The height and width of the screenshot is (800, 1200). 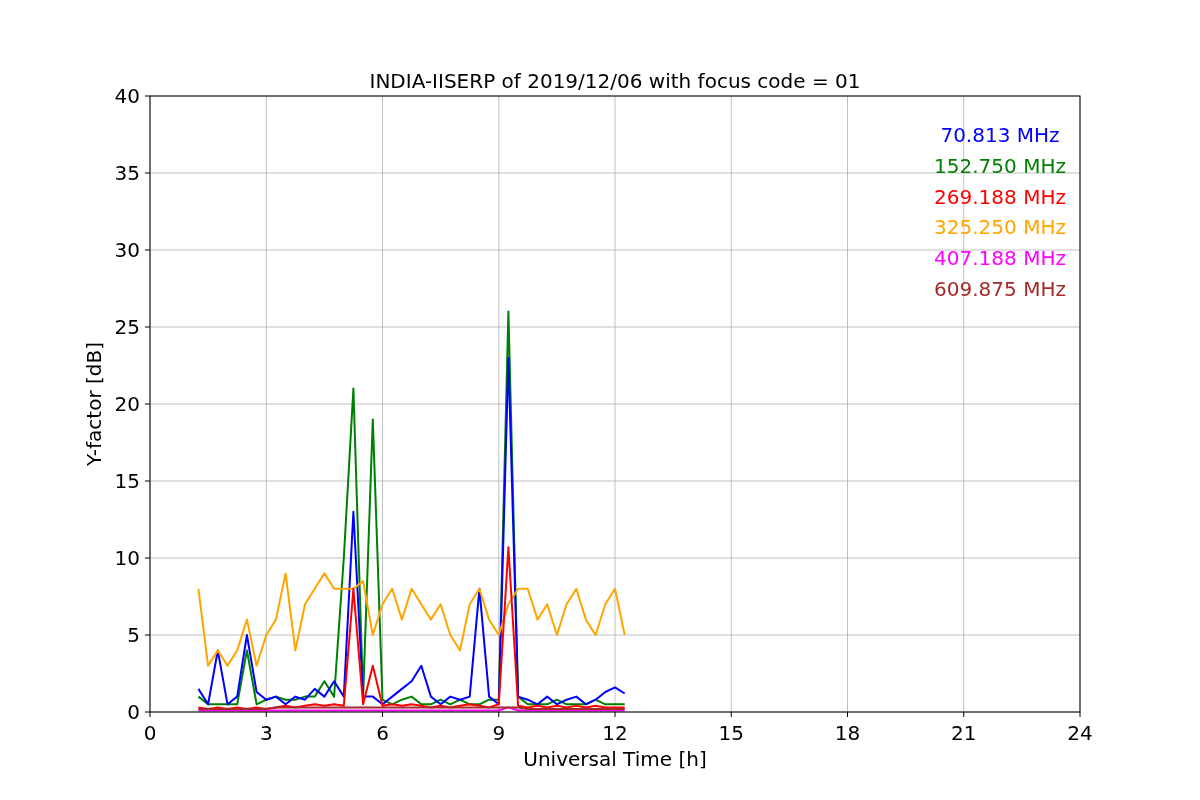 I want to click on x-tick-label: 18, so click(x=847, y=733).